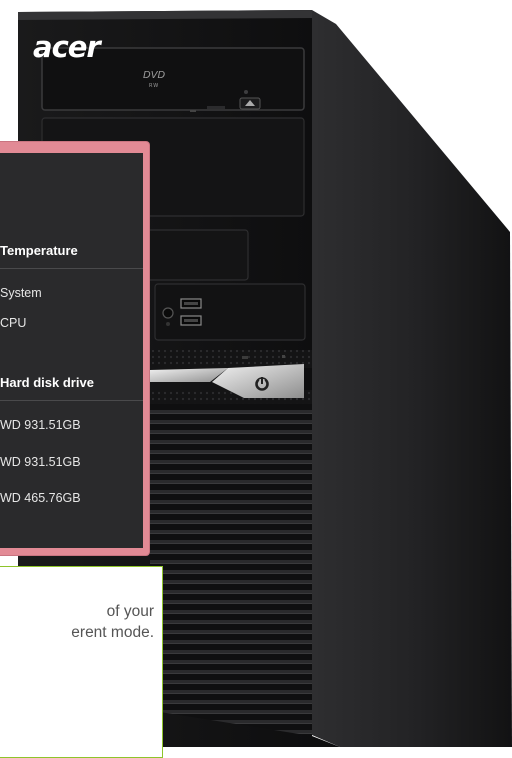 This screenshot has height=758, width=512. Describe the element at coordinates (79, 622) in the screenshot. I see `mode-tip-text: of your erent mode.` at that location.